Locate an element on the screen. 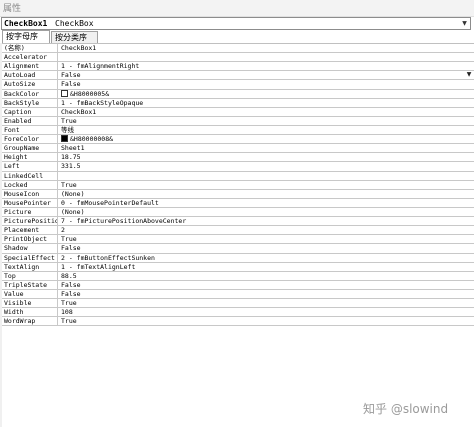 Image resolution: width=474 pixels, height=427 pixels. property-row: Shadow False is located at coordinates (238, 249).